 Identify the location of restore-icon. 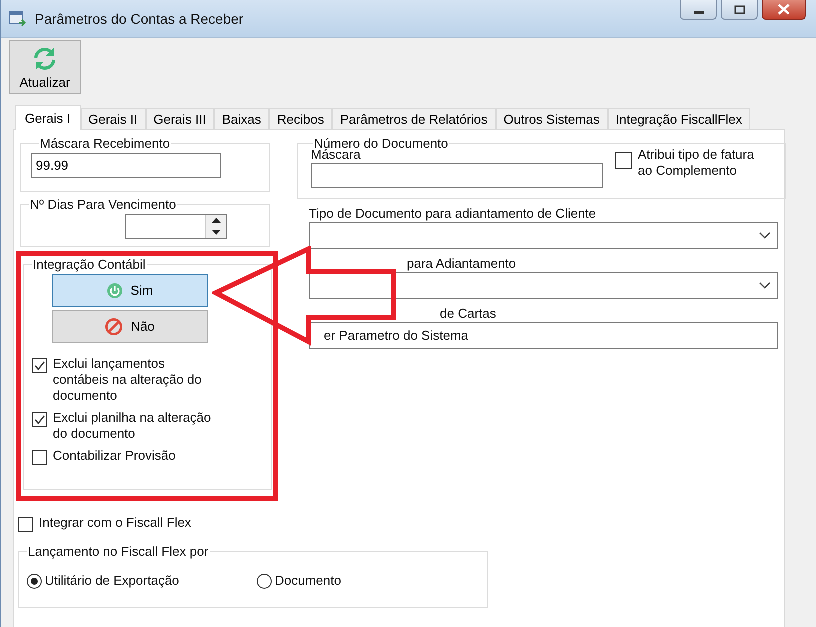
(740, 9).